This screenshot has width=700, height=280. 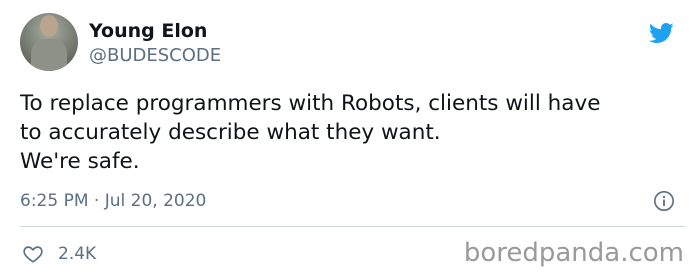 What do you see at coordinates (573, 253) in the screenshot?
I see `watermark: boredpanda.com` at bounding box center [573, 253].